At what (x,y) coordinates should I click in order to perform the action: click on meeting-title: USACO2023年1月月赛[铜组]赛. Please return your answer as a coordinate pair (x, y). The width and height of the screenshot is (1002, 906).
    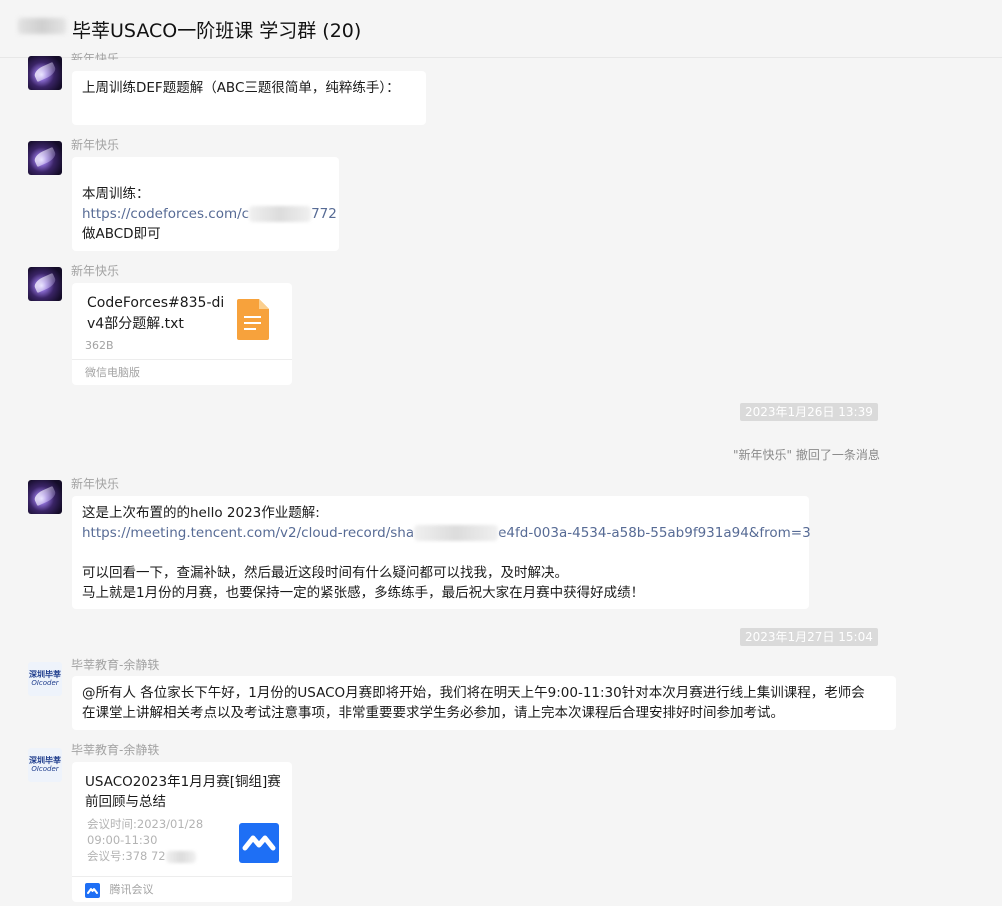
    Looking at the image, I should click on (183, 782).